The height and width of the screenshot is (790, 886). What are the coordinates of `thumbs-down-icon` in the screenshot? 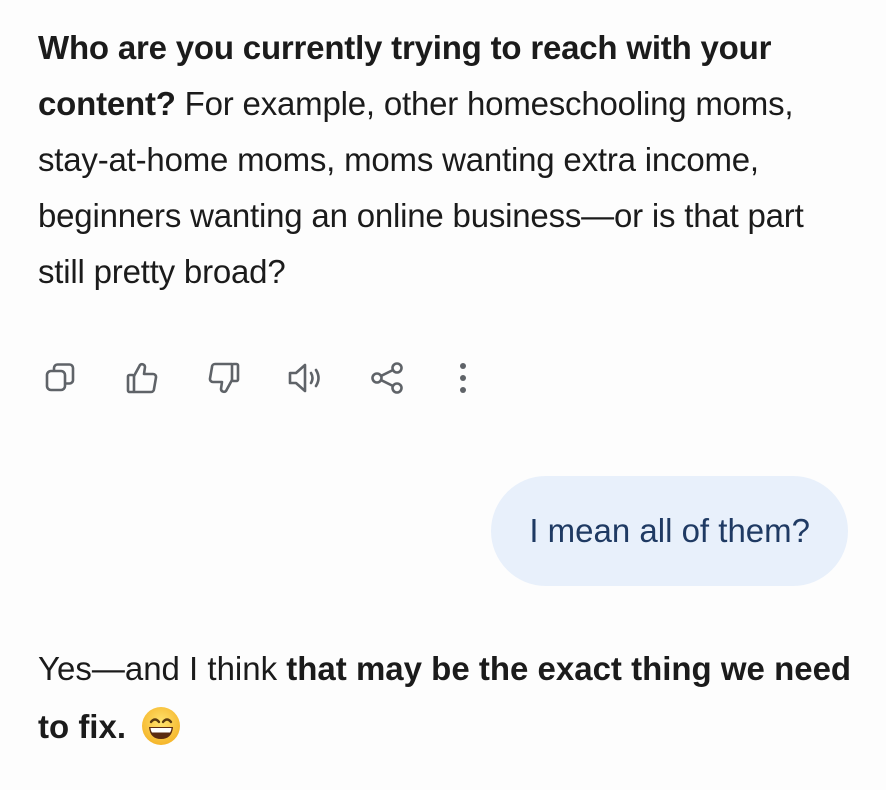 It's located at (224, 378).